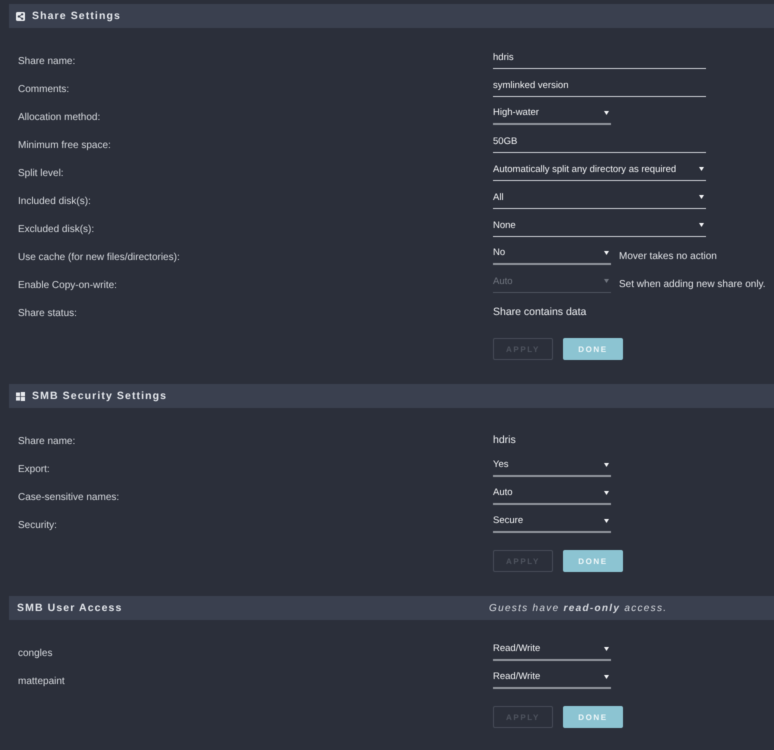 The image size is (774, 750). Describe the element at coordinates (599, 172) in the screenshot. I see `dropdown: Automatically split any directory as required` at that location.